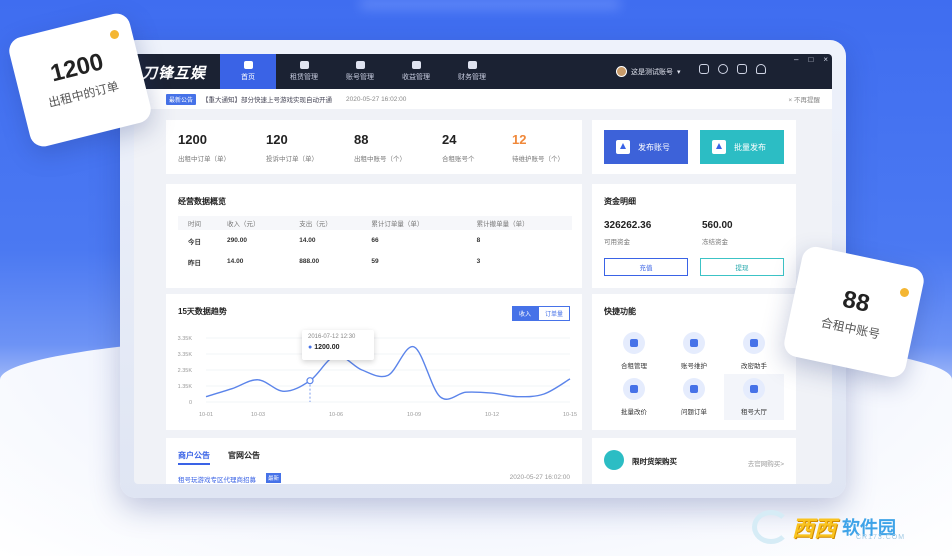 The width and height of the screenshot is (952, 556). I want to click on new-badge: 最新, so click(274, 478).